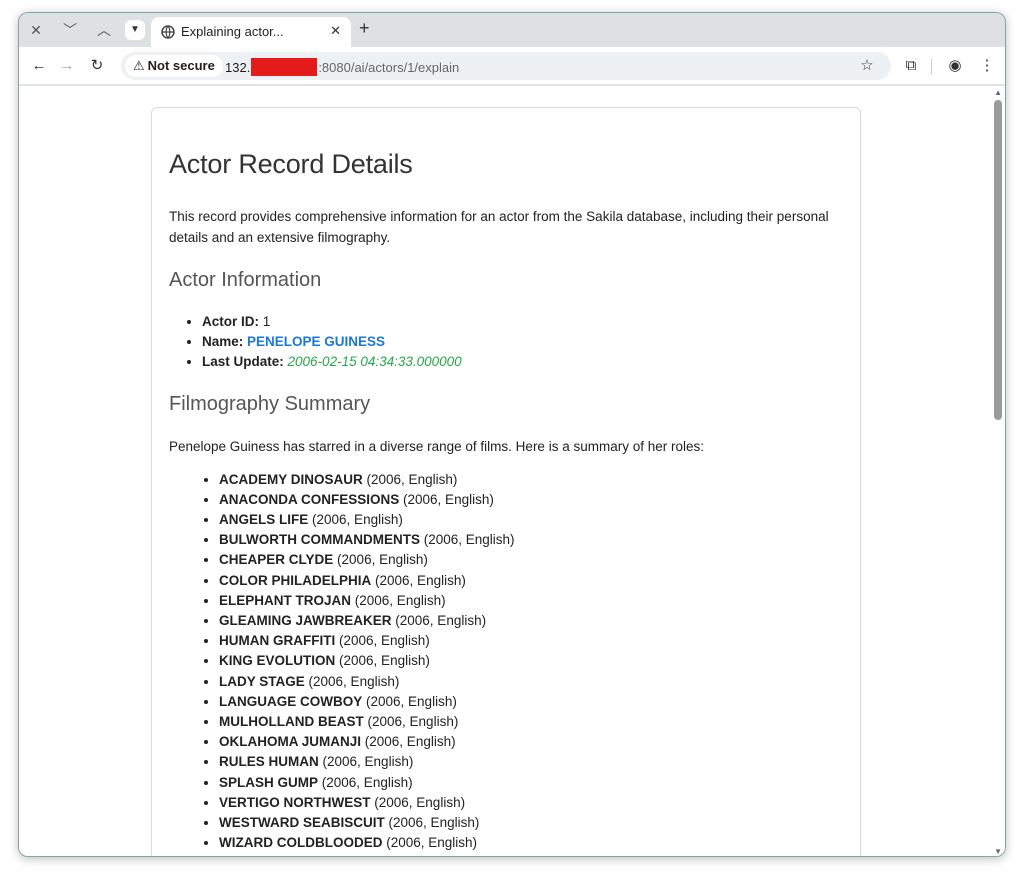 The width and height of the screenshot is (1024, 881). What do you see at coordinates (277, 661) in the screenshot?
I see `film-title: KING EVOLUTION` at bounding box center [277, 661].